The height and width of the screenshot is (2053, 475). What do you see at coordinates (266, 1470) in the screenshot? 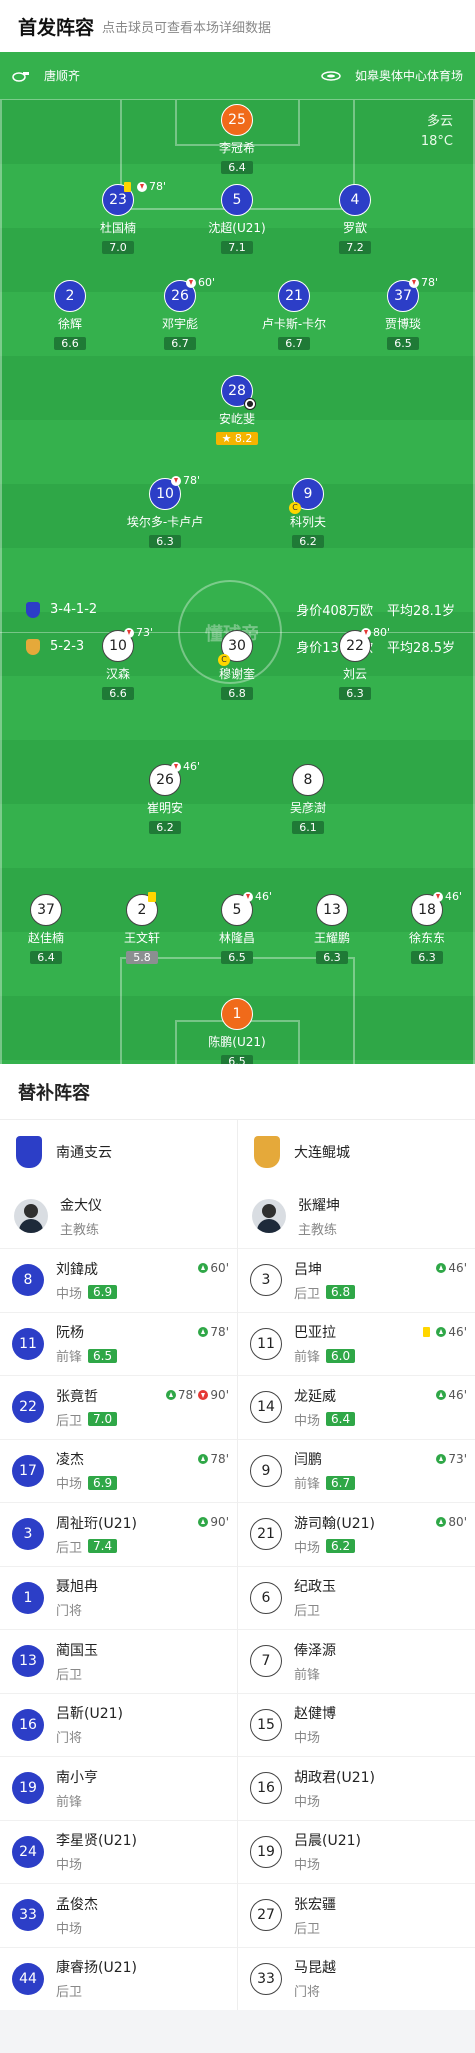
I see `jersey-number: 9` at bounding box center [266, 1470].